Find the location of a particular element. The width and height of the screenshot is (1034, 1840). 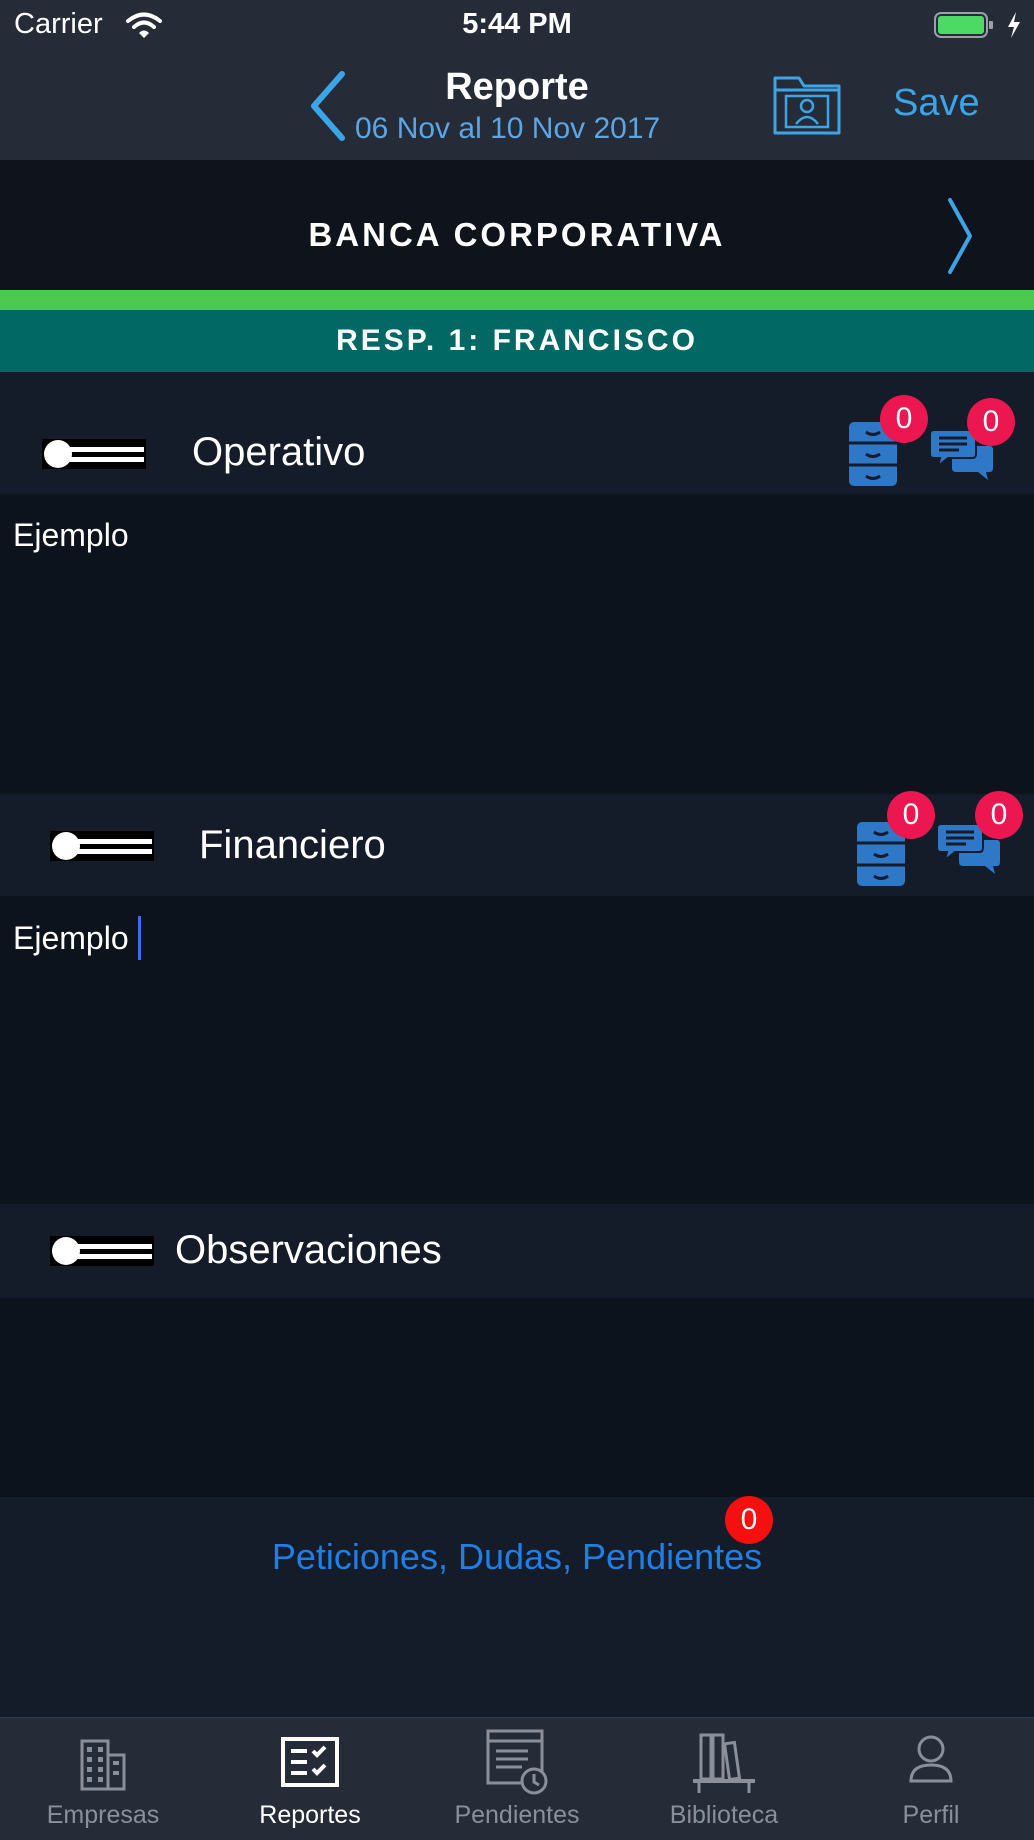

requests-area is located at coordinates (517, 1607).